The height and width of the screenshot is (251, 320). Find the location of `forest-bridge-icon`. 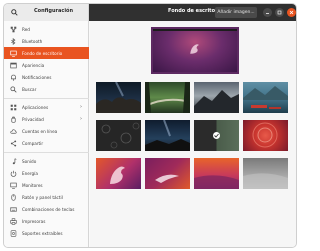

forest-bridge-icon is located at coordinates (167, 97).